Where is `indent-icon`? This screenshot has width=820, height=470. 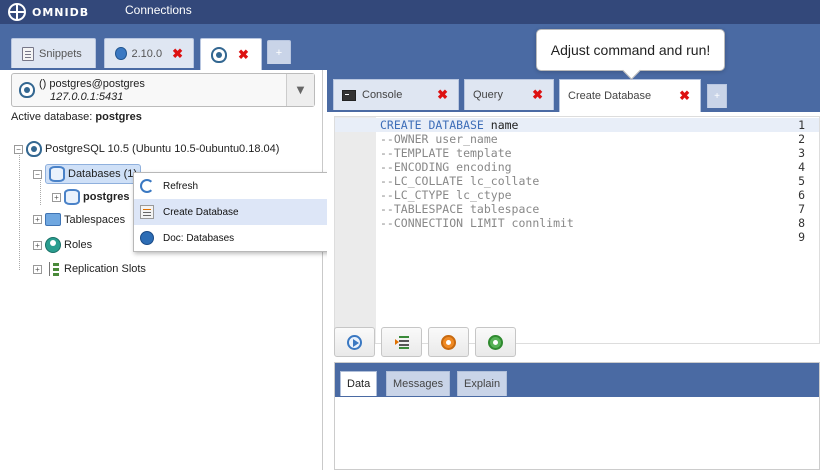
indent-icon is located at coordinates (401, 342).